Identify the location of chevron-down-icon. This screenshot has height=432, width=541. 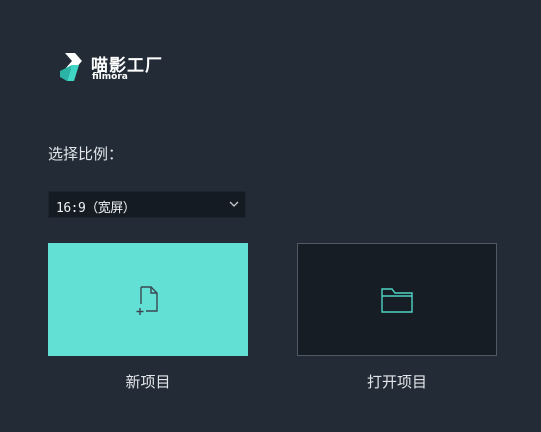
(234, 204).